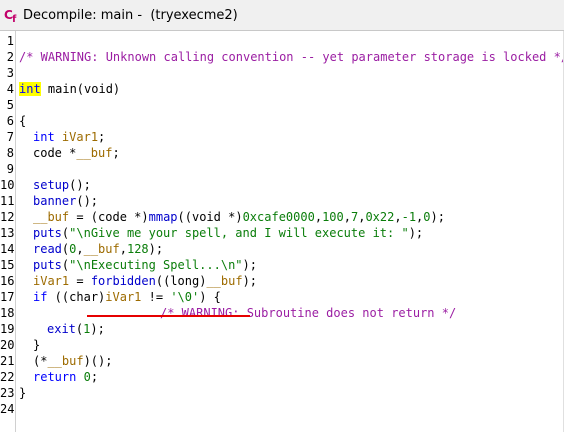 The image size is (564, 432). I want to click on line-number: 13, so click(7, 233).